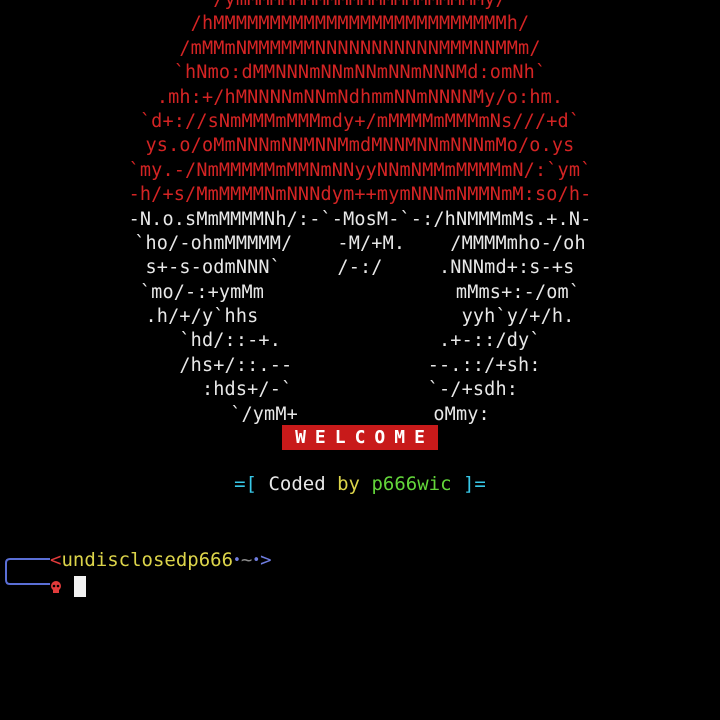 Image resolution: width=720 pixels, height=720 pixels. I want to click on ascii-art-line: `hNmo:dMMNNNmNNmNNmNNmNNNMd:omNh`, so click(360, 73).